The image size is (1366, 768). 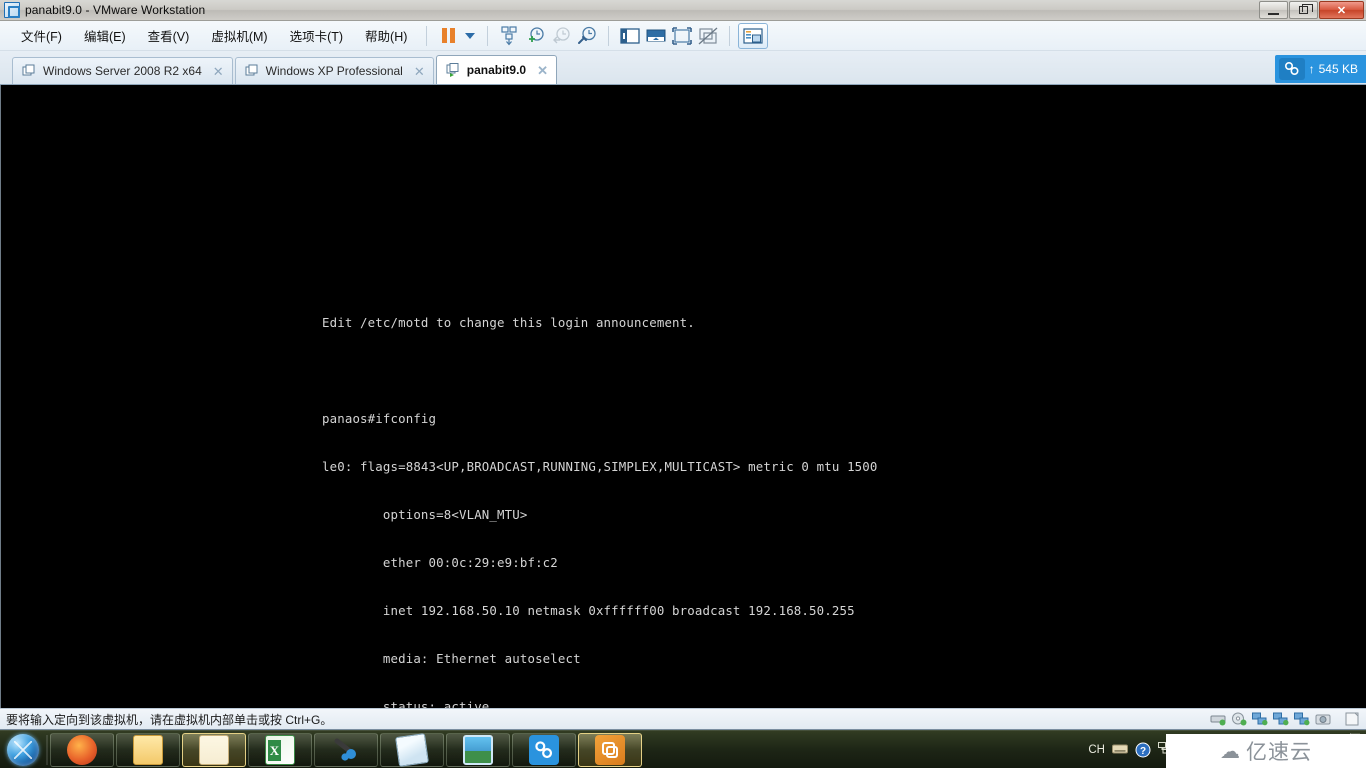 What do you see at coordinates (509, 36) in the screenshot?
I see `snapshot-take-icon` at bounding box center [509, 36].